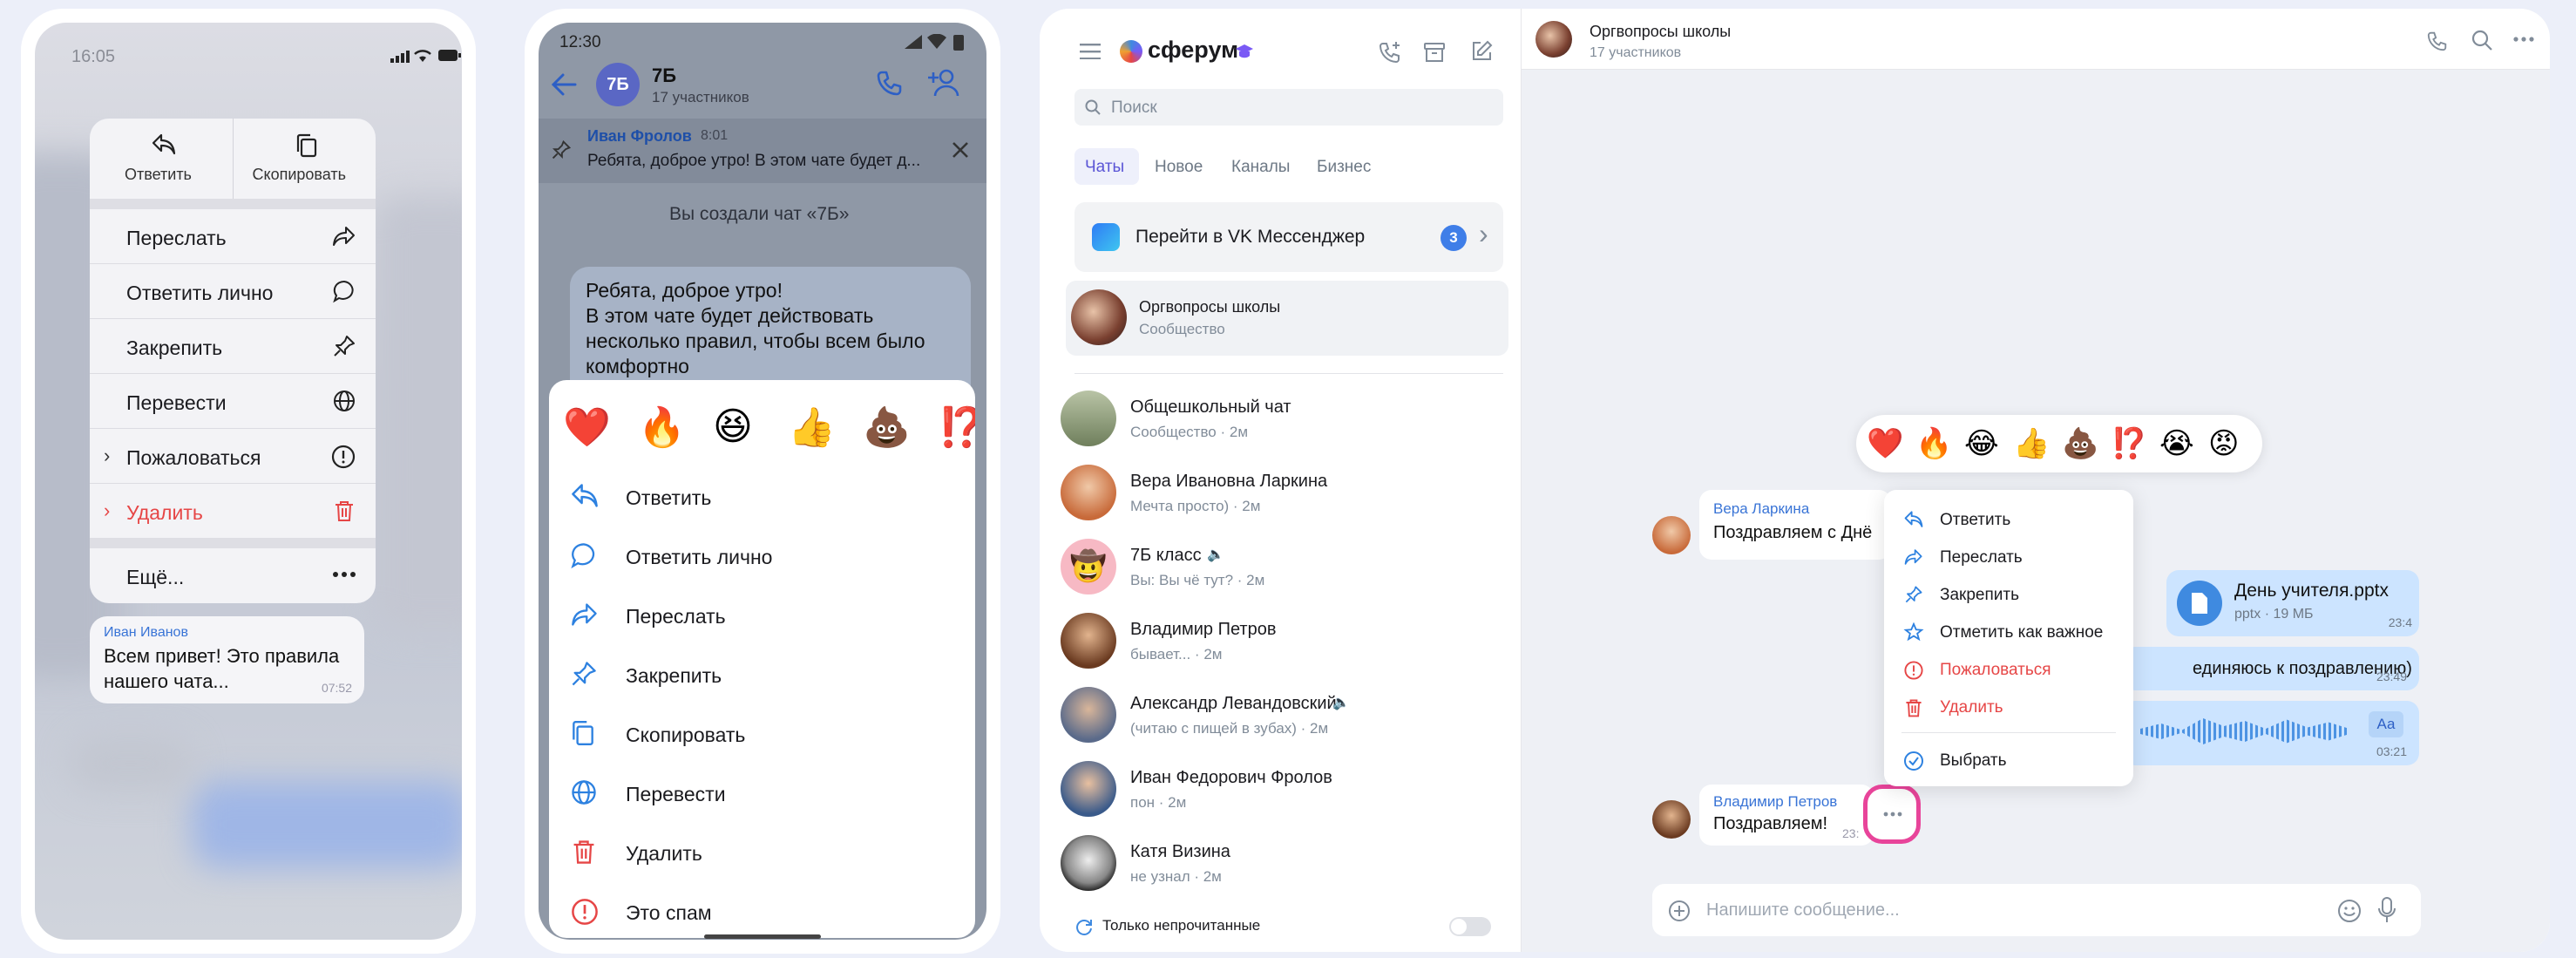 This screenshot has height=958, width=2576. What do you see at coordinates (1914, 670) in the screenshot?
I see `warning-icon` at bounding box center [1914, 670].